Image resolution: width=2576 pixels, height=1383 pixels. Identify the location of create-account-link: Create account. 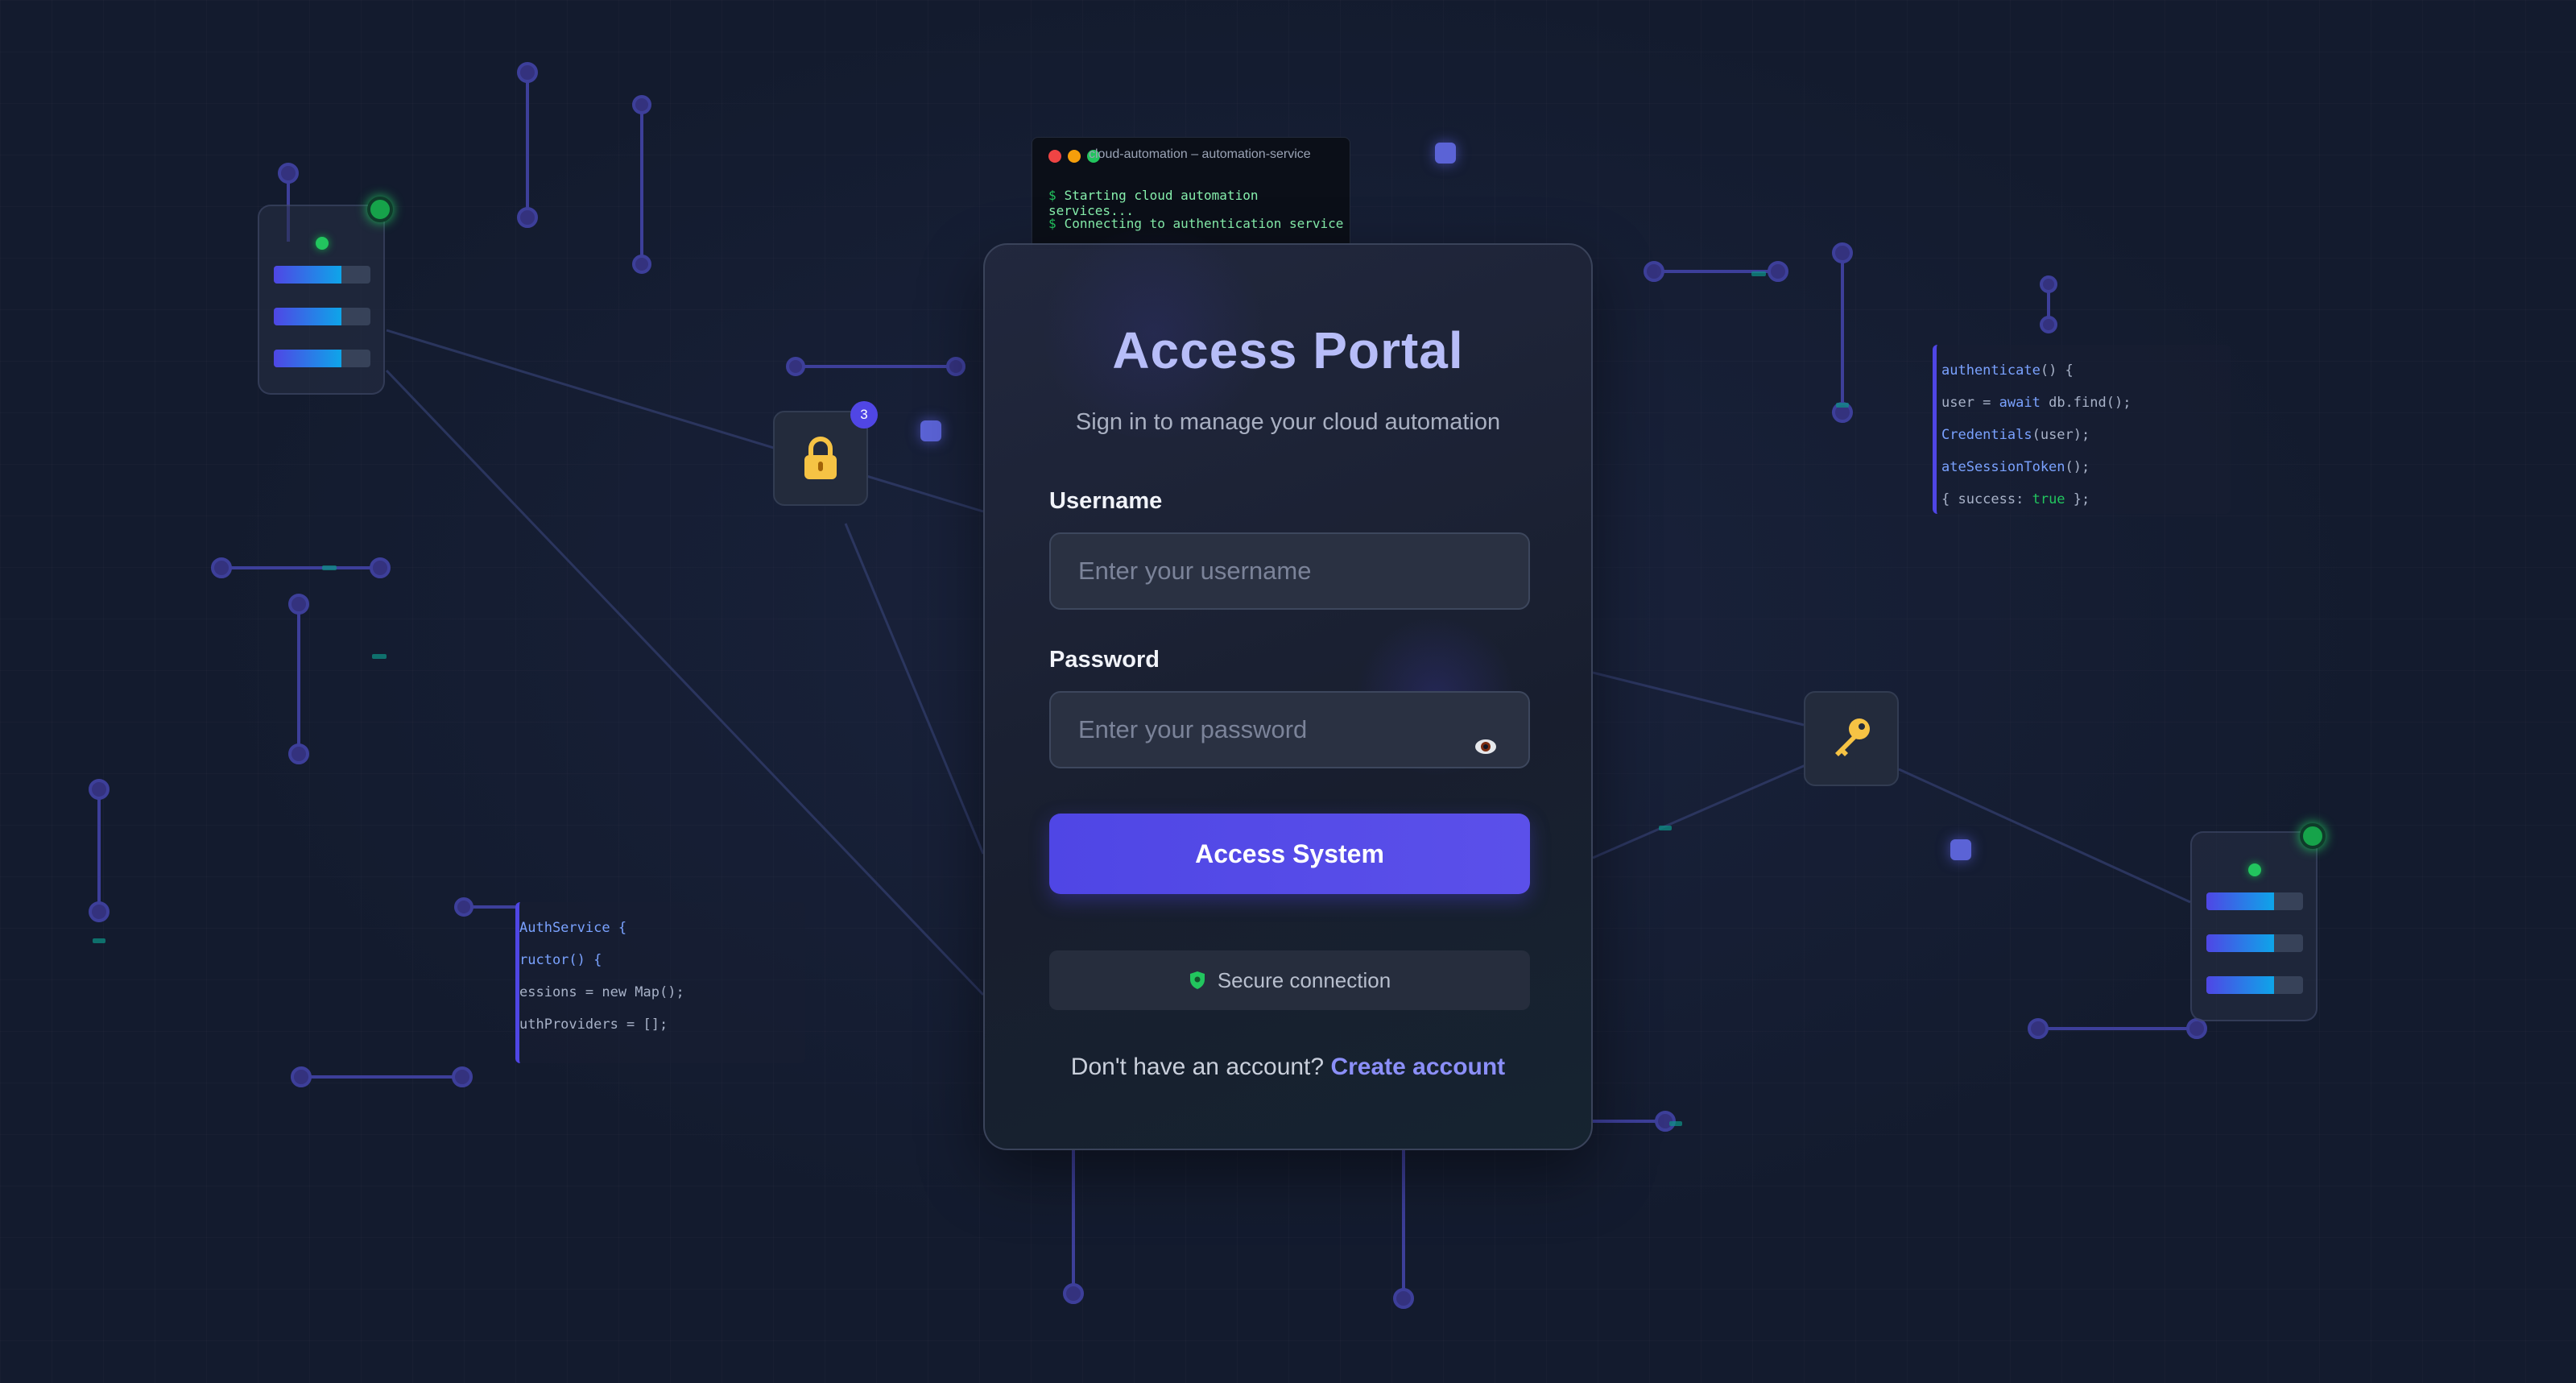
(1418, 1067).